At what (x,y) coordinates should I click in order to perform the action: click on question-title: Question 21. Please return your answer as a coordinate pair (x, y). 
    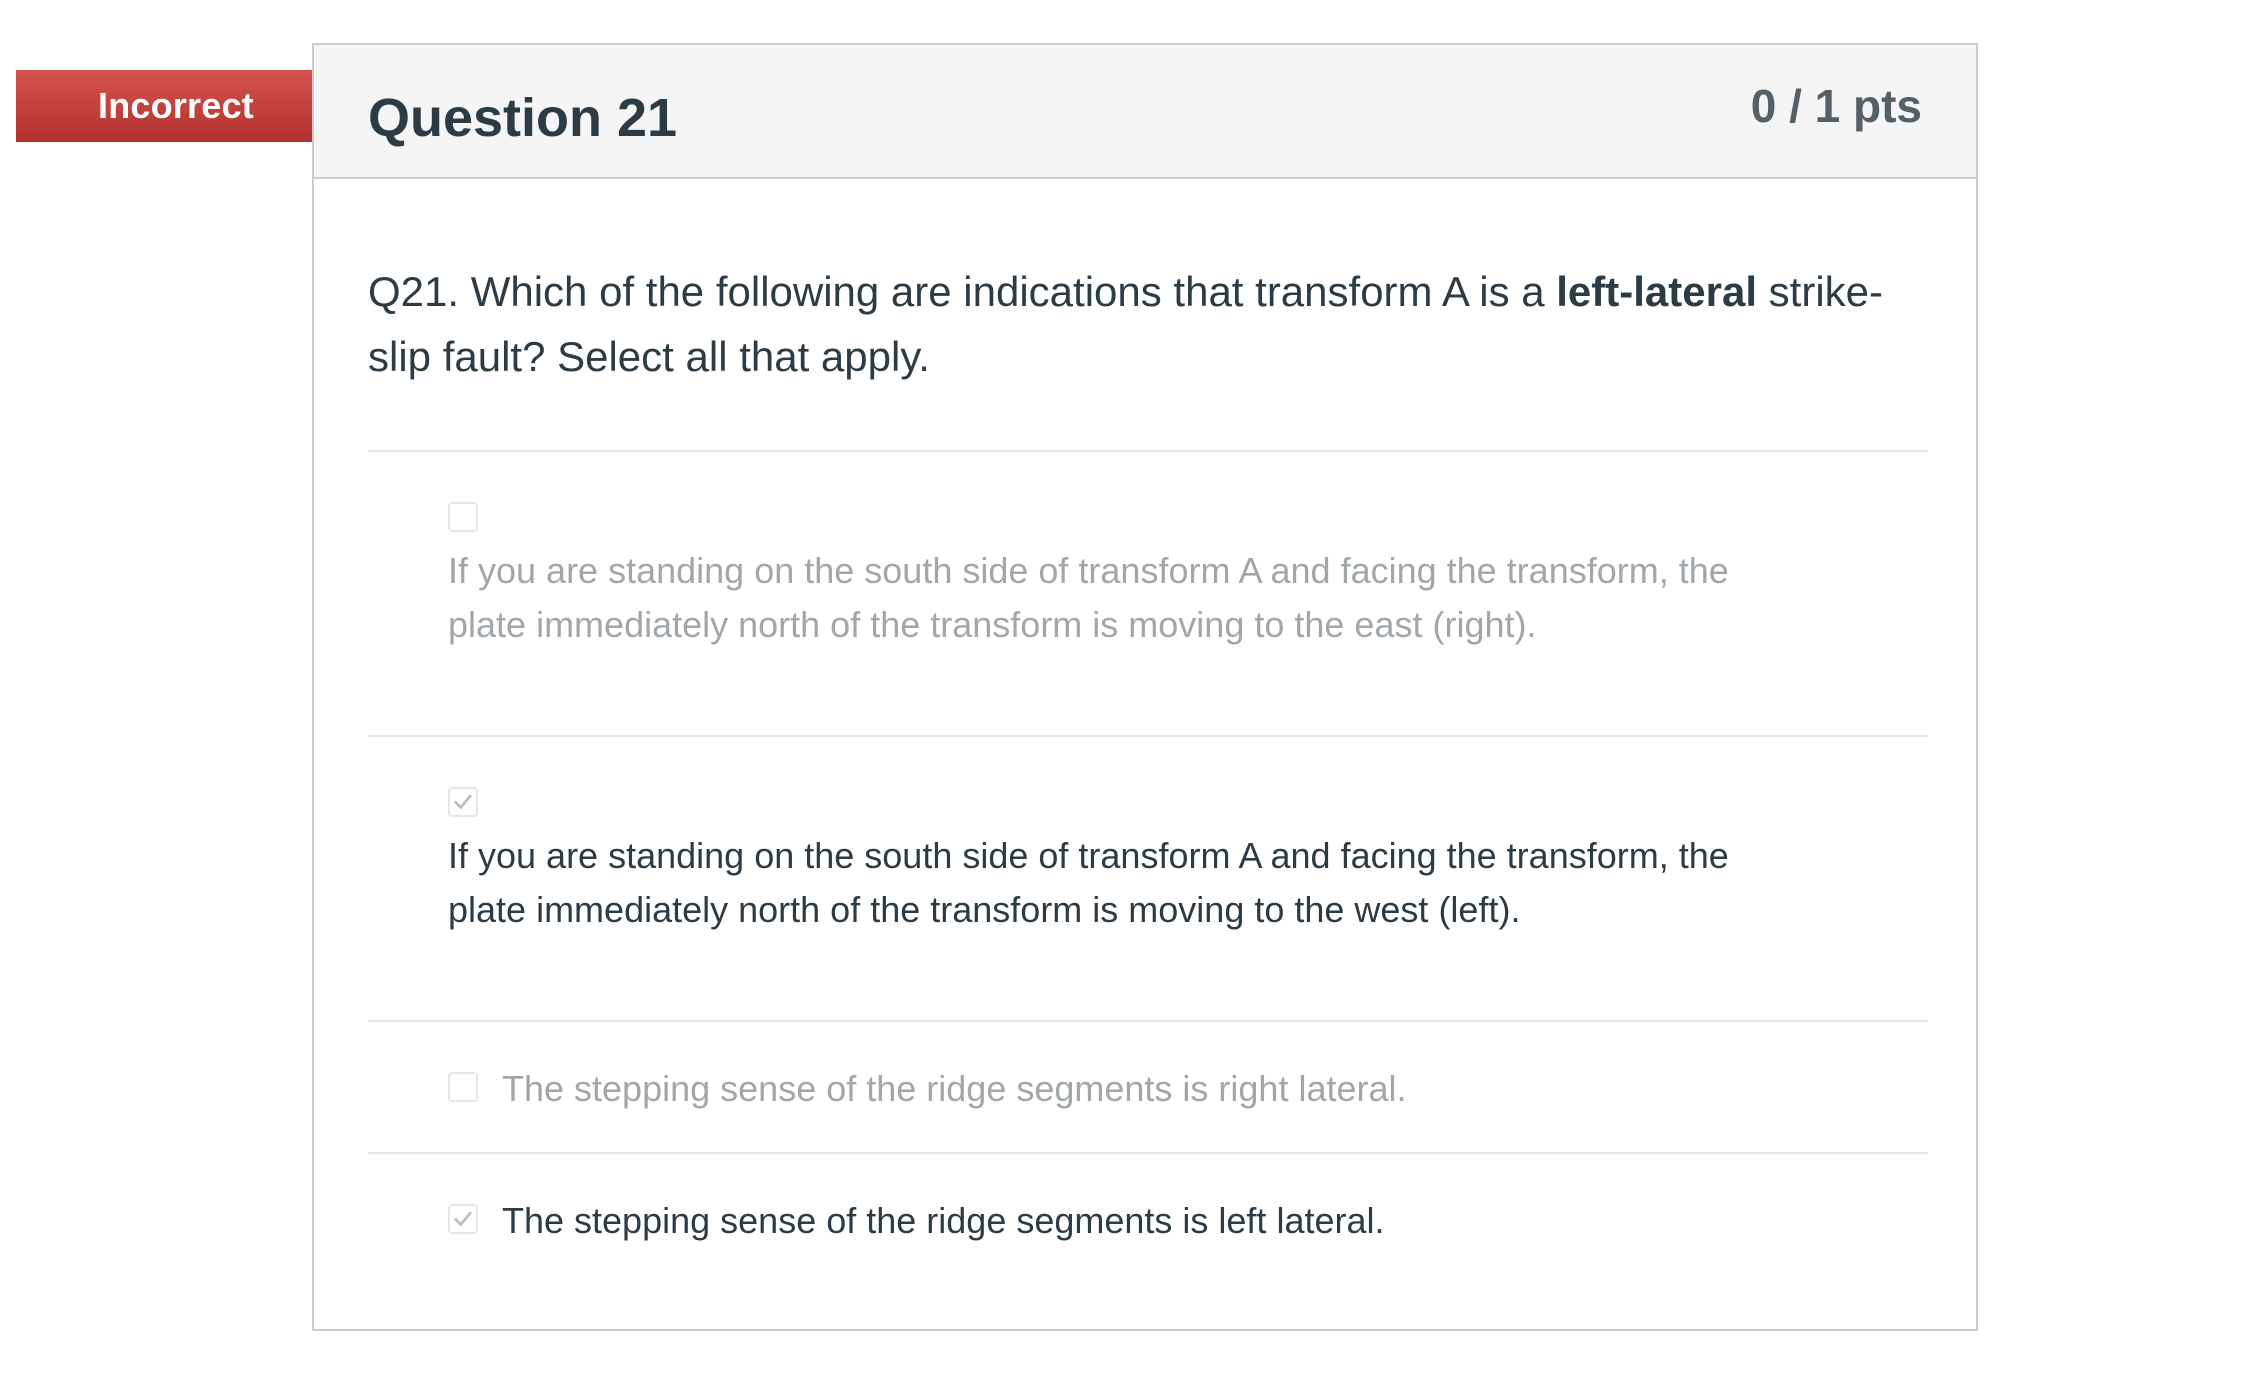
    Looking at the image, I should click on (523, 118).